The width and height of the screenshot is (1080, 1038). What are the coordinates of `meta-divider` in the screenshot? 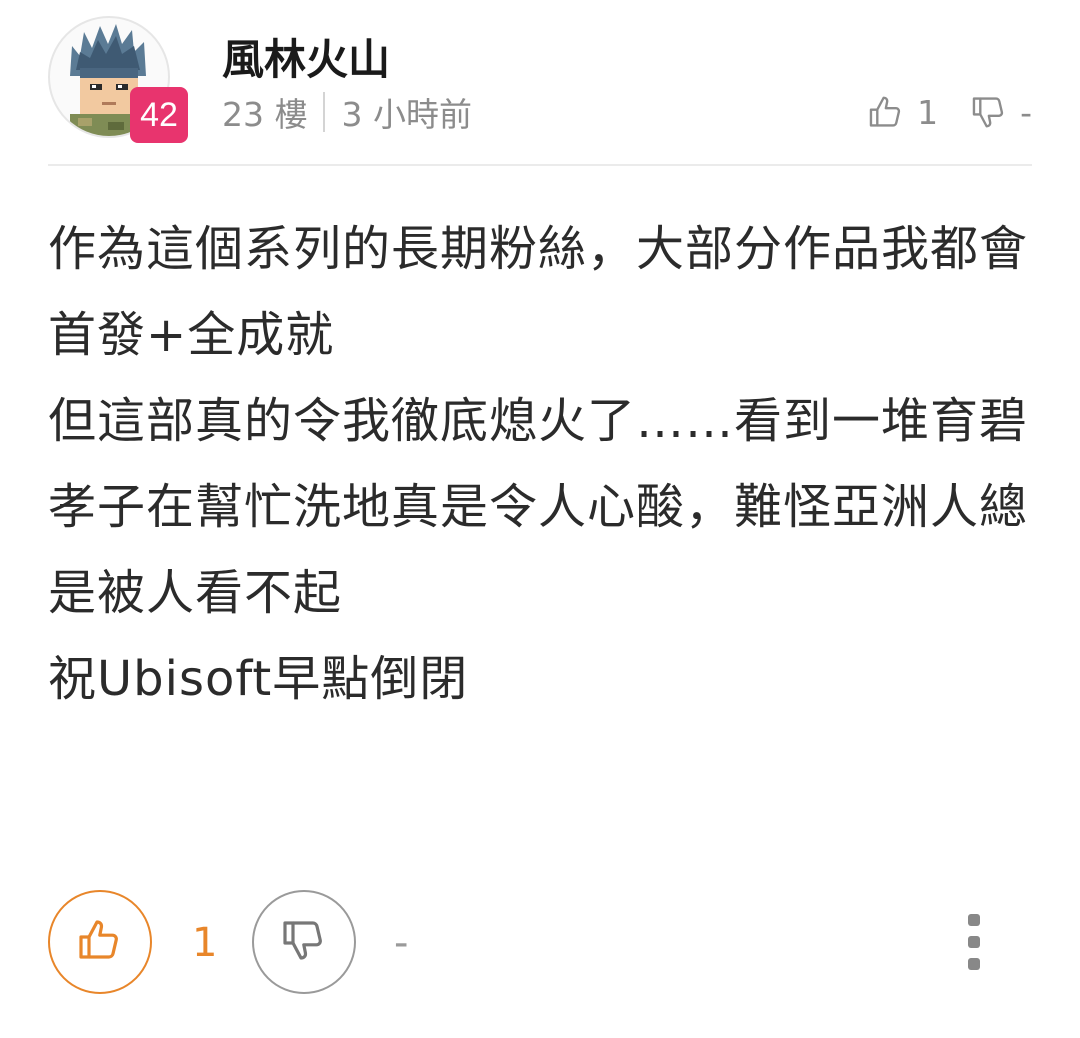 It's located at (324, 112).